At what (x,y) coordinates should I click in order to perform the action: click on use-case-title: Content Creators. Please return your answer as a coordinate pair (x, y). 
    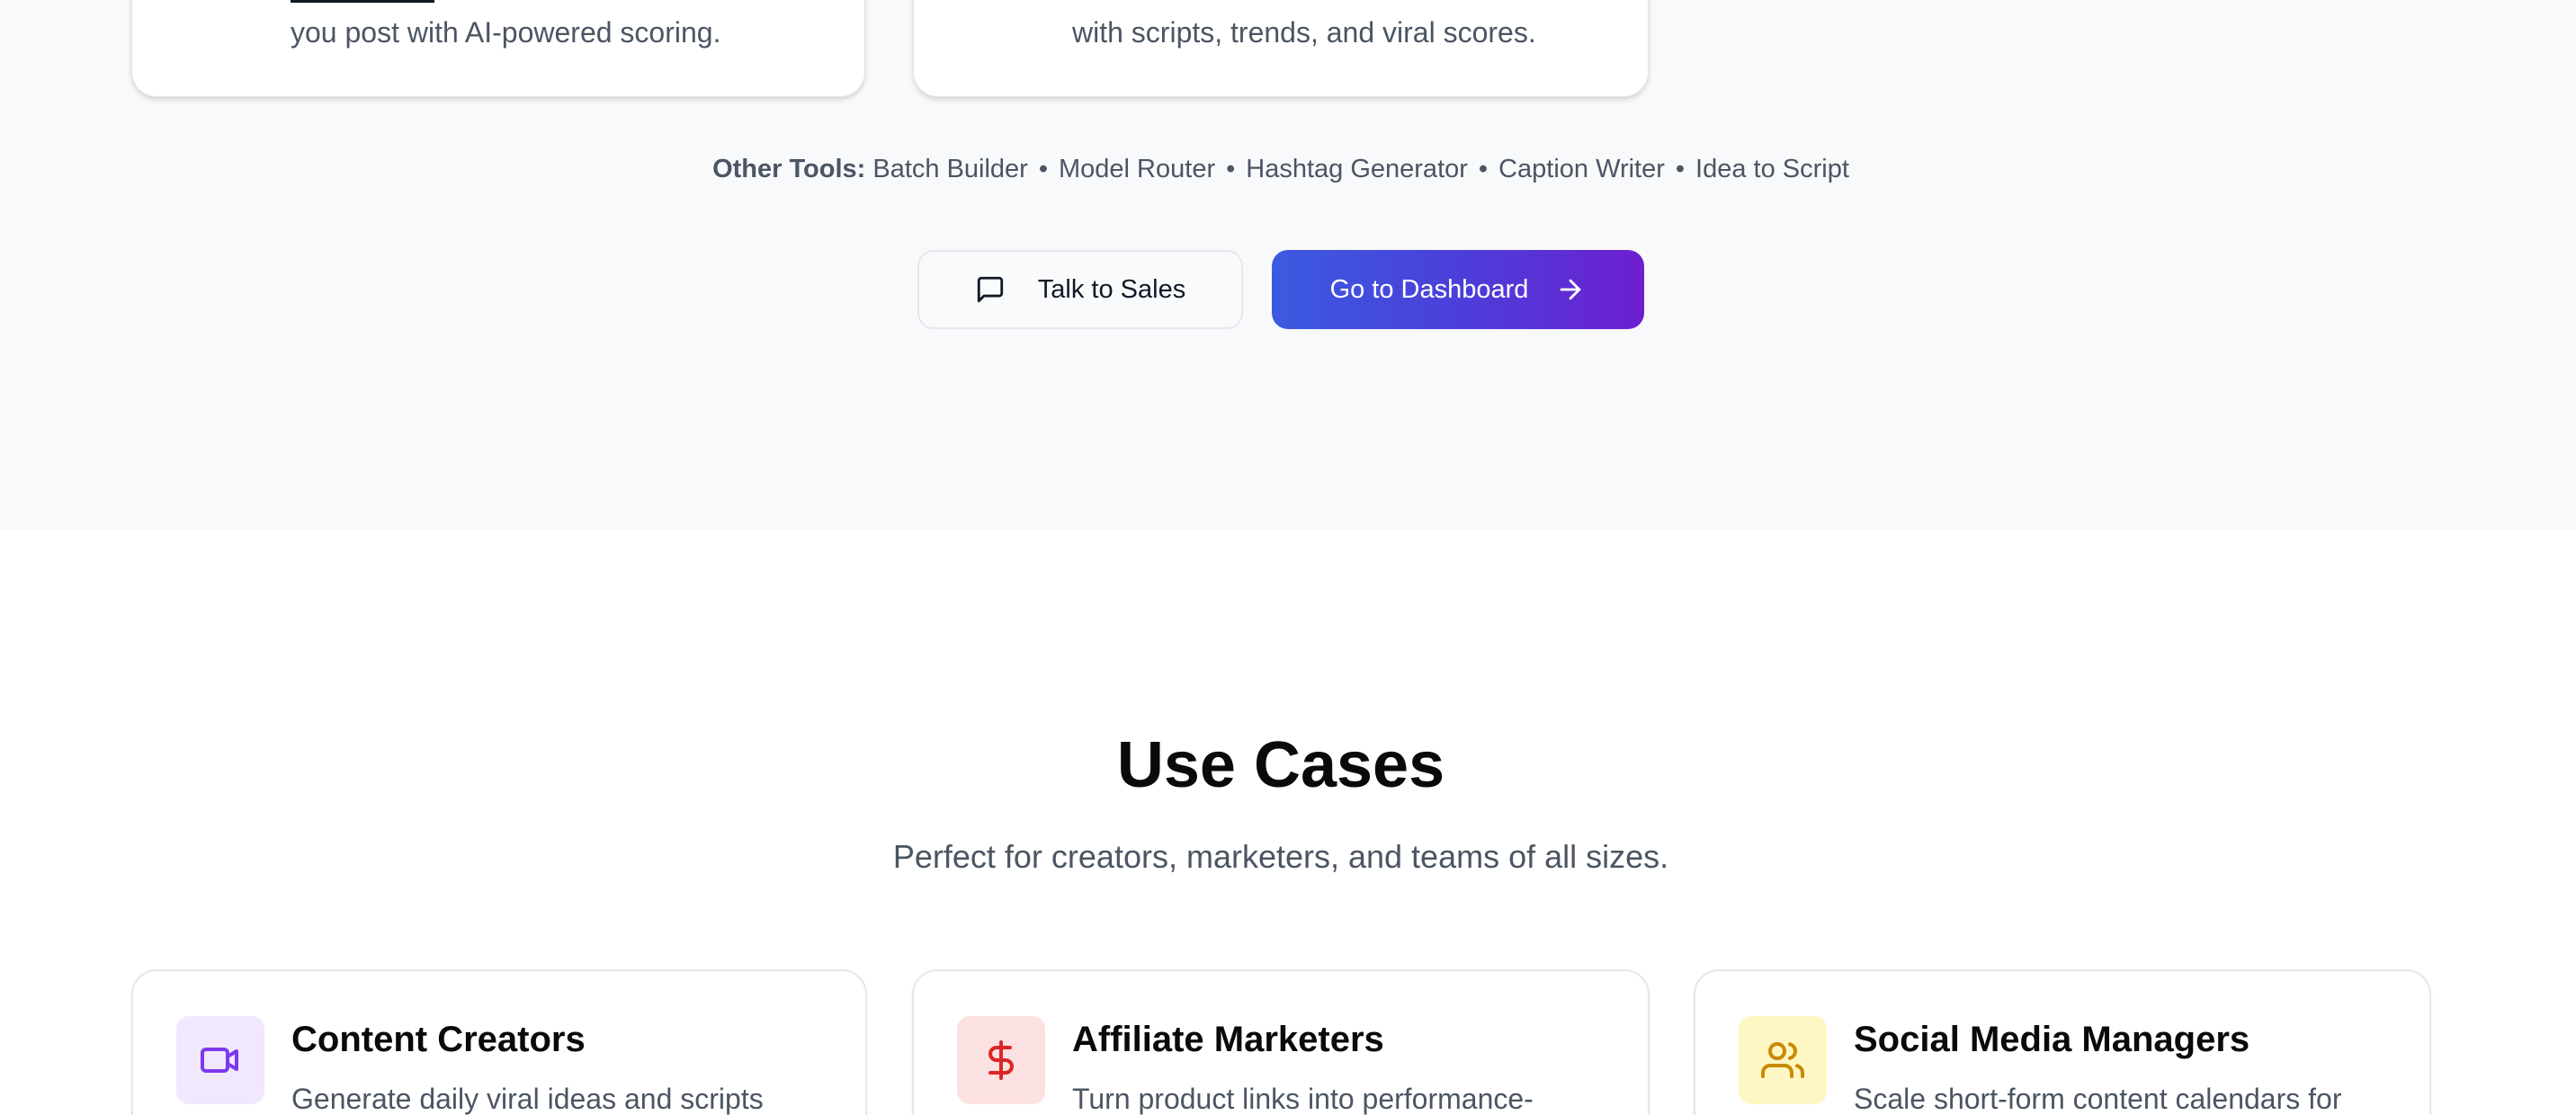
    Looking at the image, I should click on (438, 1040).